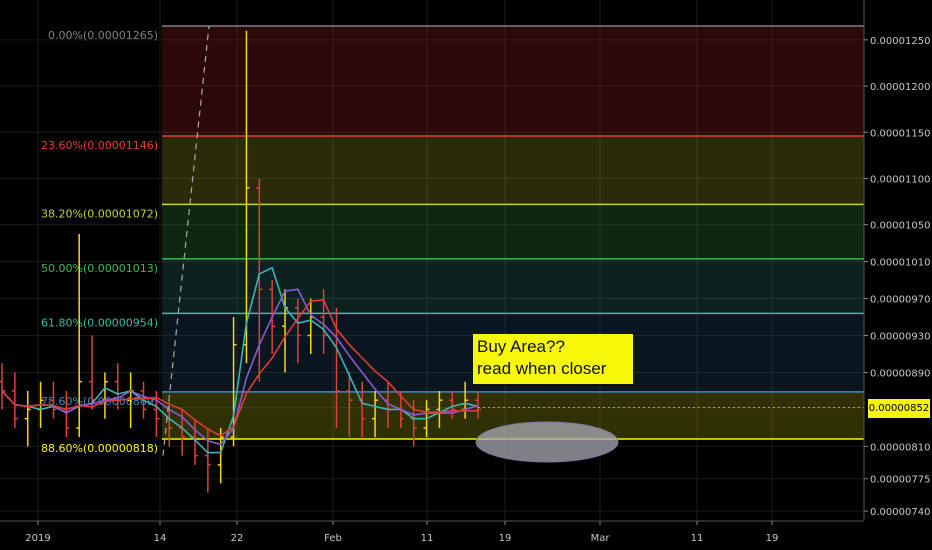 This screenshot has width=932, height=550. I want to click on price-tick-label: 0.00001250, so click(900, 41).